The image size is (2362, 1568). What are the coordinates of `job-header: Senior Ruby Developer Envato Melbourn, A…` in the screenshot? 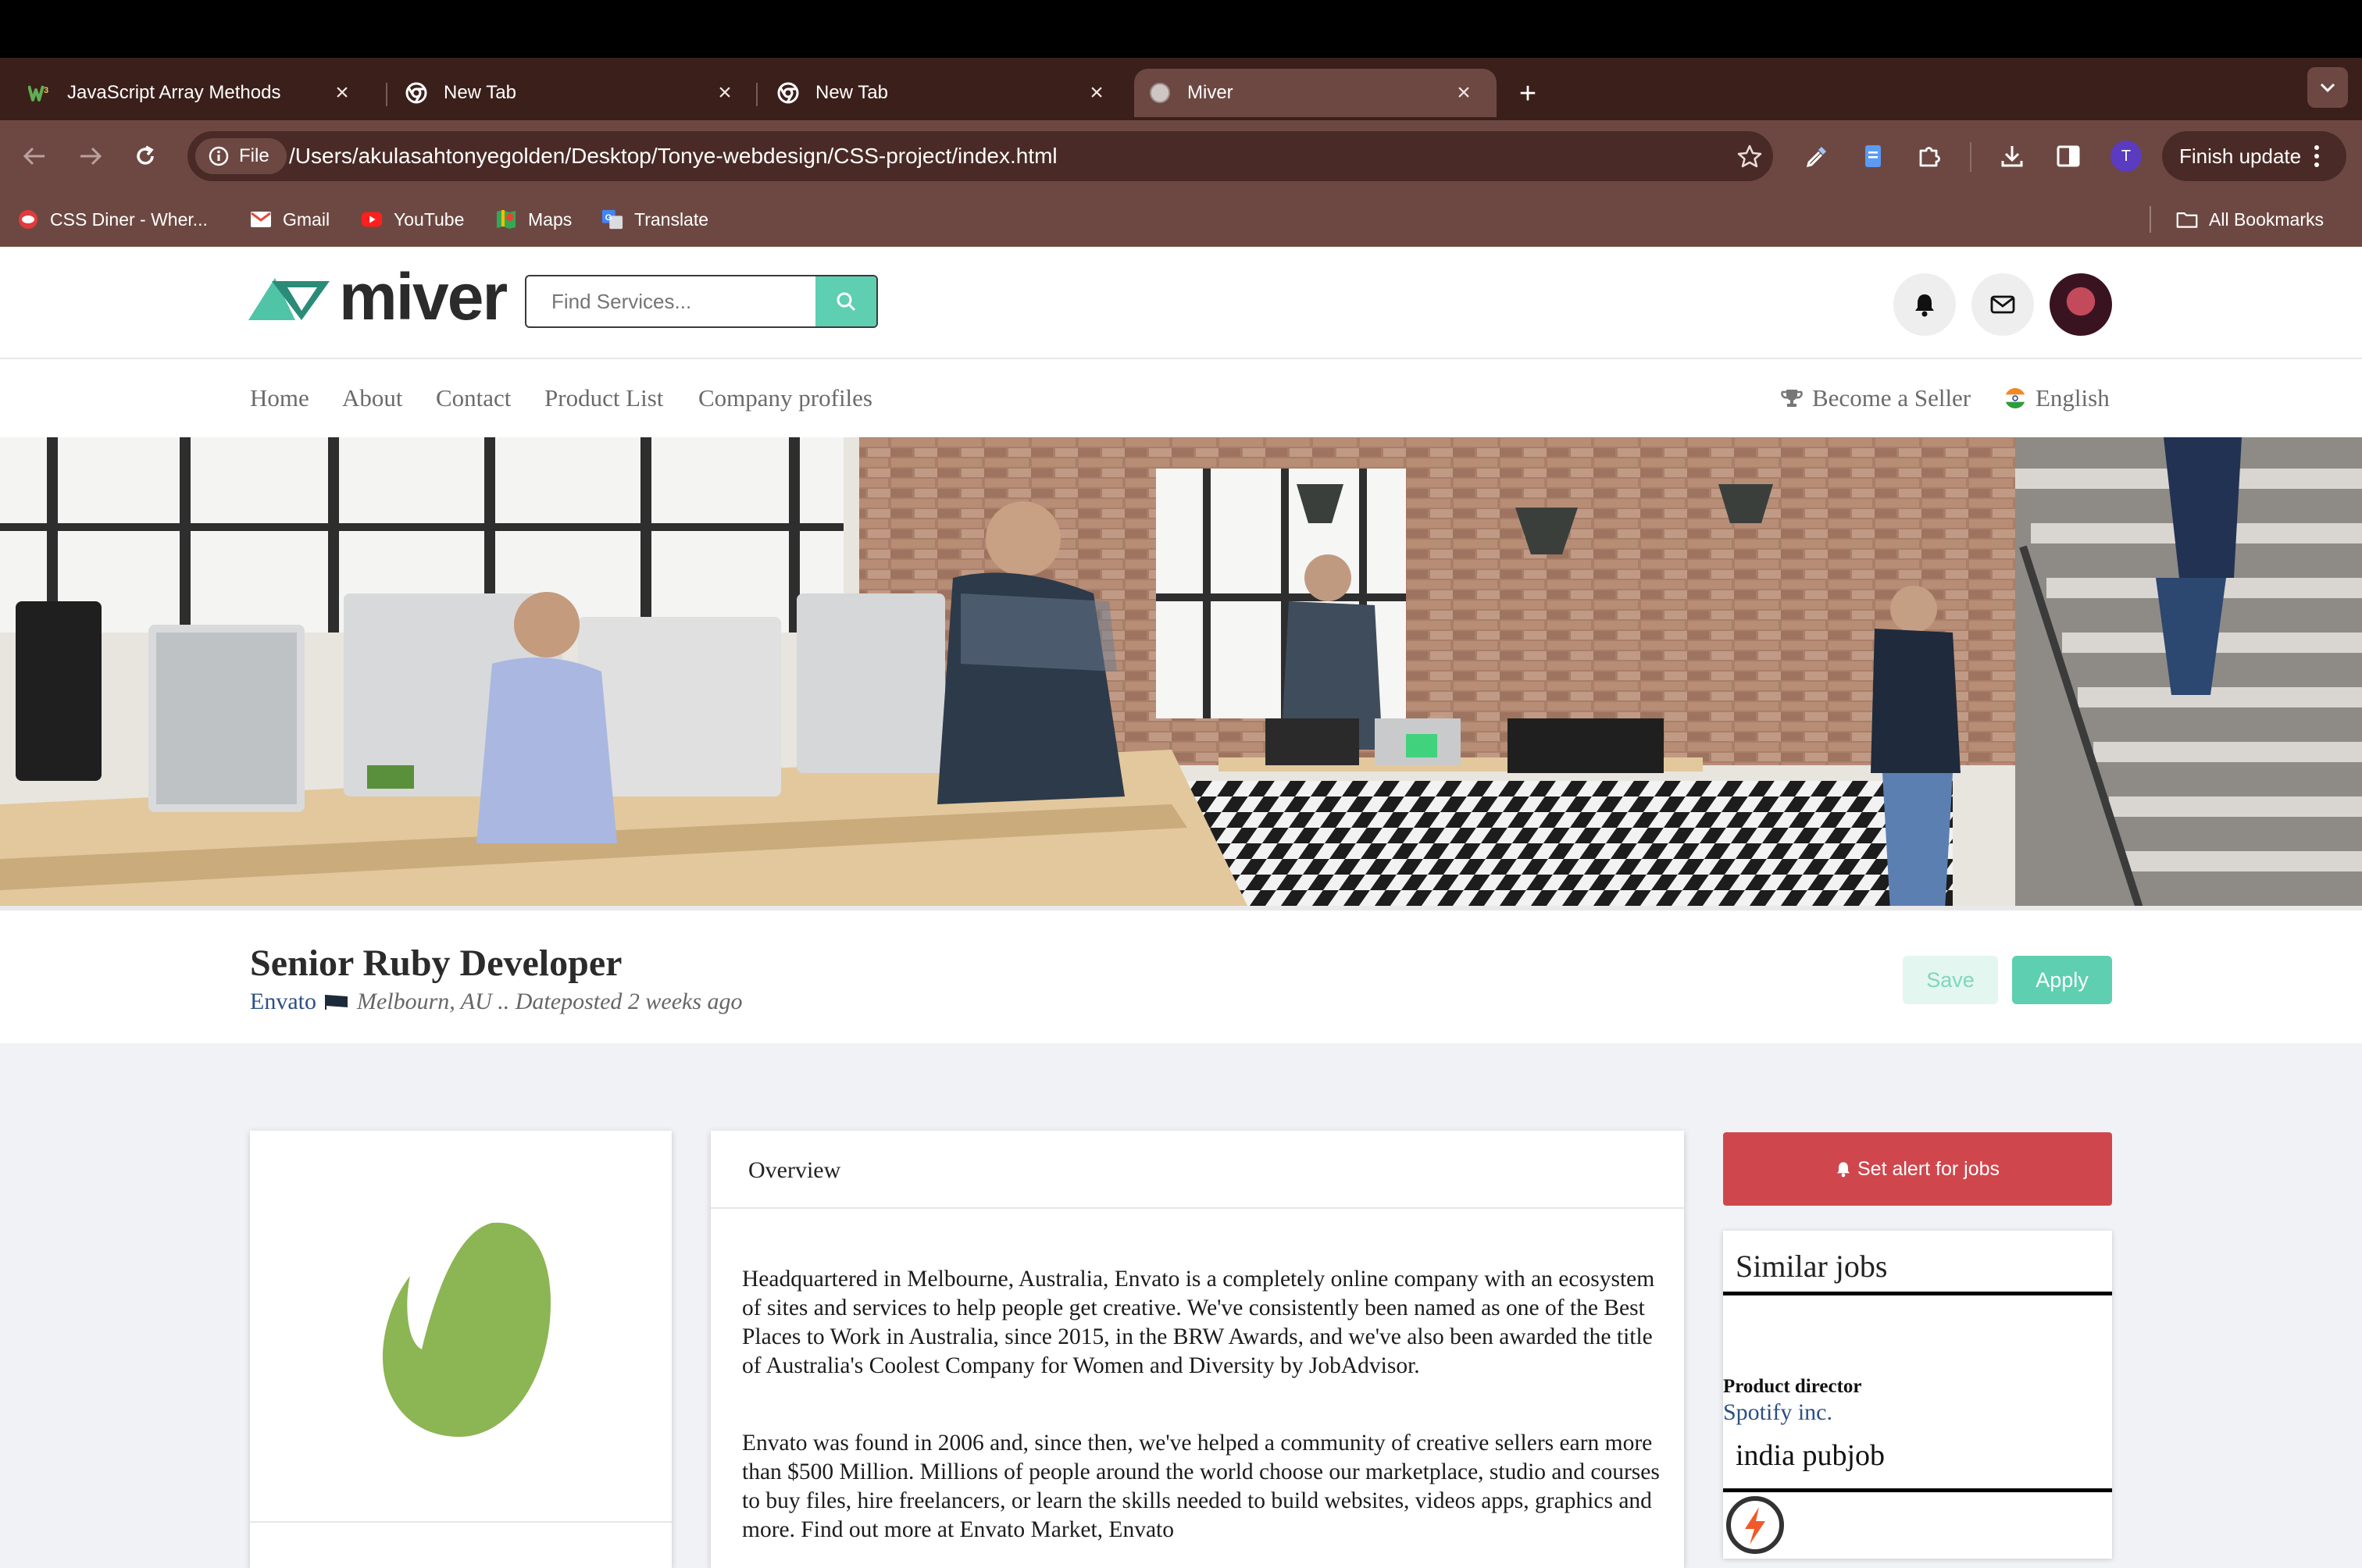 It's located at (1181, 977).